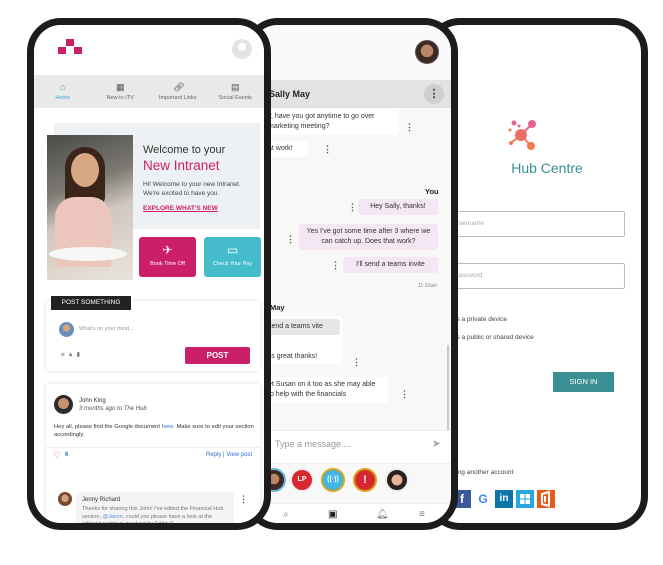 This screenshot has width=663, height=565. What do you see at coordinates (91, 303) in the screenshot?
I see `post-something-tag: POST SOMETHING` at bounding box center [91, 303].